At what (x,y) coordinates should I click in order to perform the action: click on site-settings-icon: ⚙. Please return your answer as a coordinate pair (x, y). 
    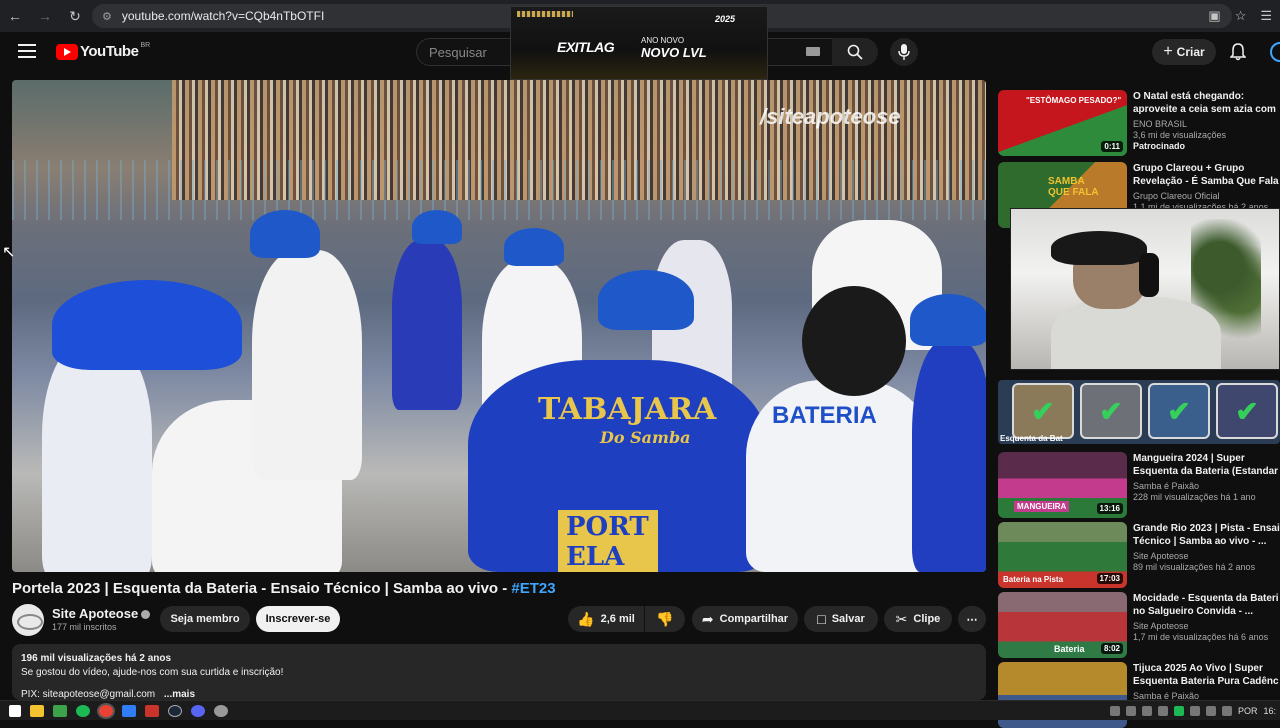
    Looking at the image, I should click on (107, 16).